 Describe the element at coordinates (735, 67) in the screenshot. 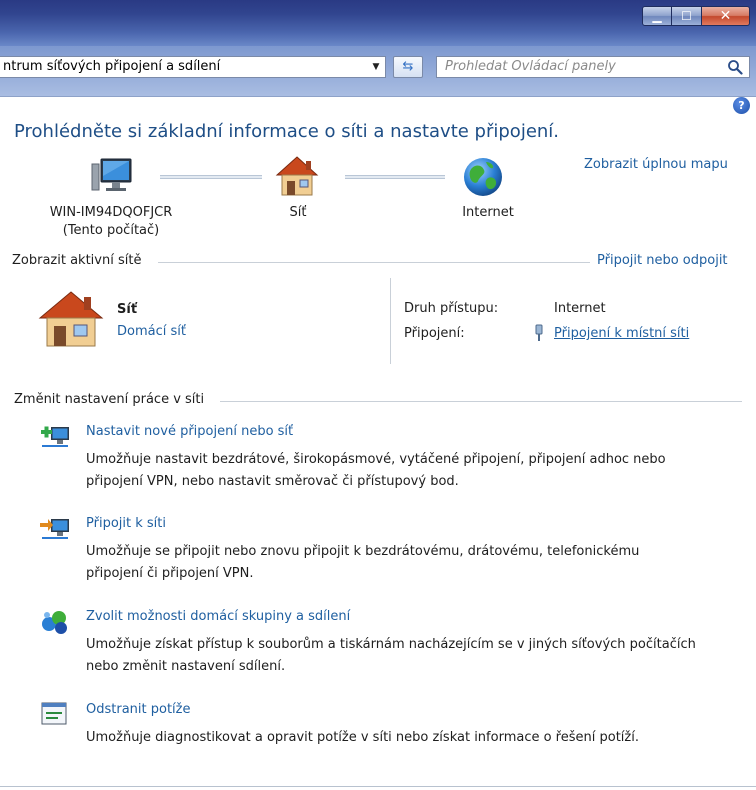

I see `search-icon` at that location.